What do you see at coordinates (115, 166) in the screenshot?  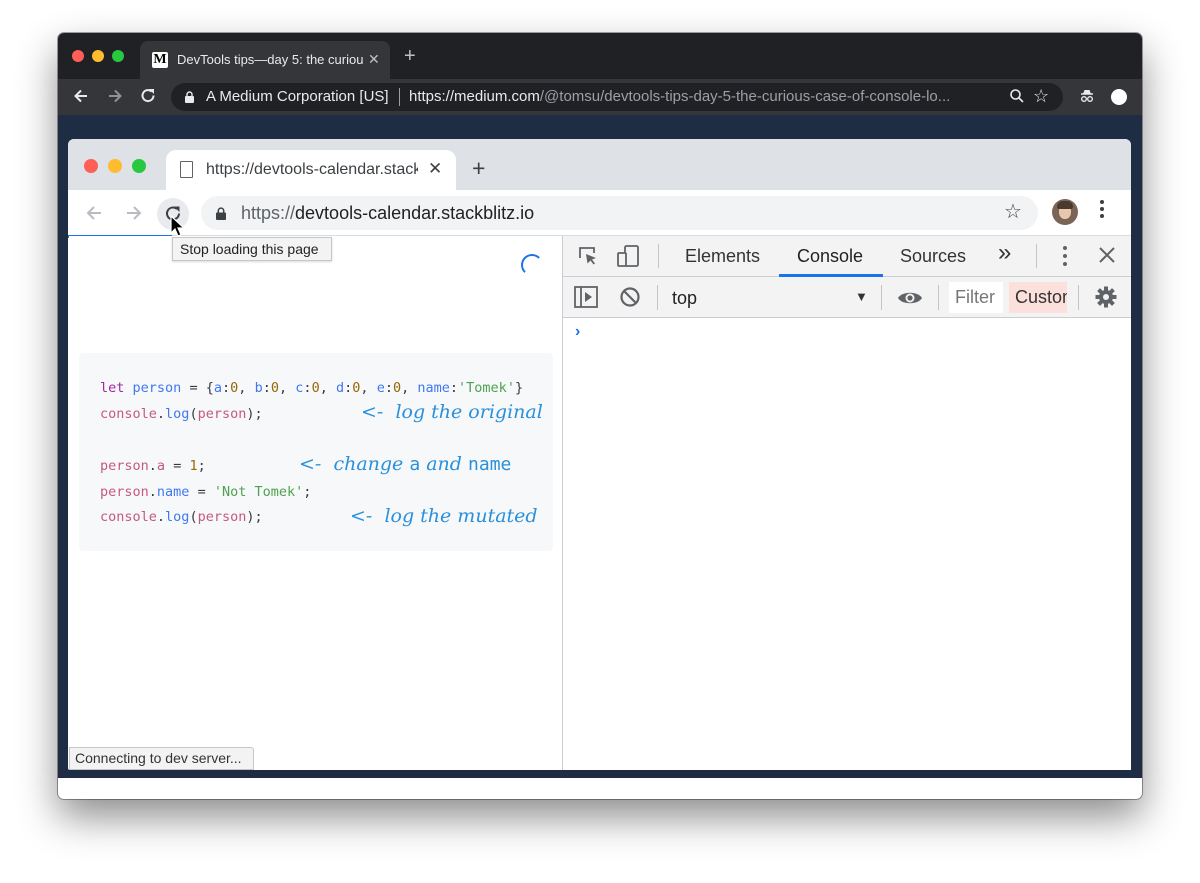 I see `inner-minimize-window-button` at bounding box center [115, 166].